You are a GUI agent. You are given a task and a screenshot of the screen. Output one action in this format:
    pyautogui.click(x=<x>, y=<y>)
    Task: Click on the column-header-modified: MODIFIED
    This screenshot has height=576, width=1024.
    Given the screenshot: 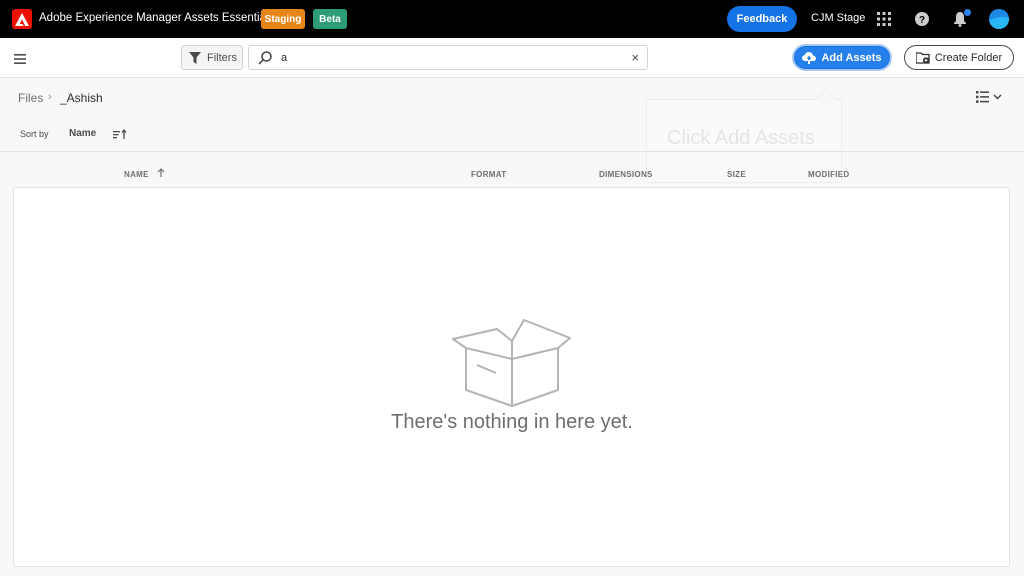 What is the action you would take?
    pyautogui.click(x=829, y=174)
    